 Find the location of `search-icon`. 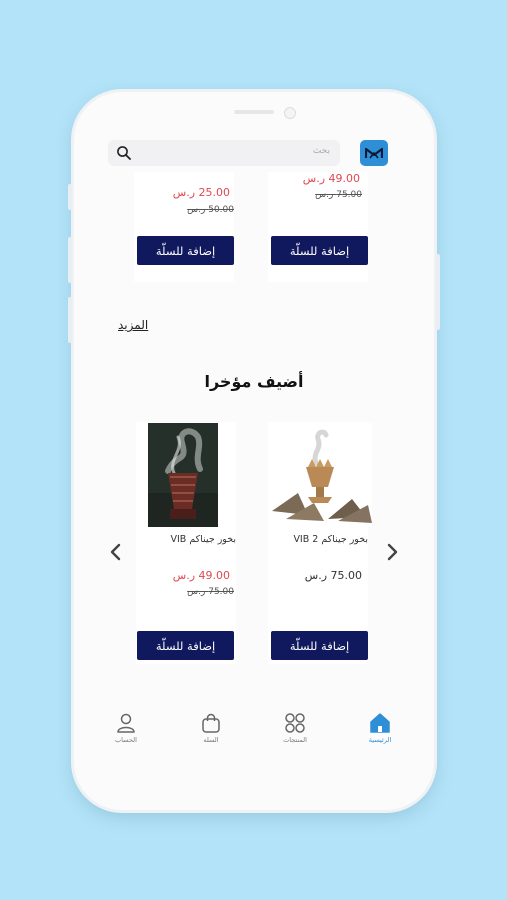

search-icon is located at coordinates (124, 153).